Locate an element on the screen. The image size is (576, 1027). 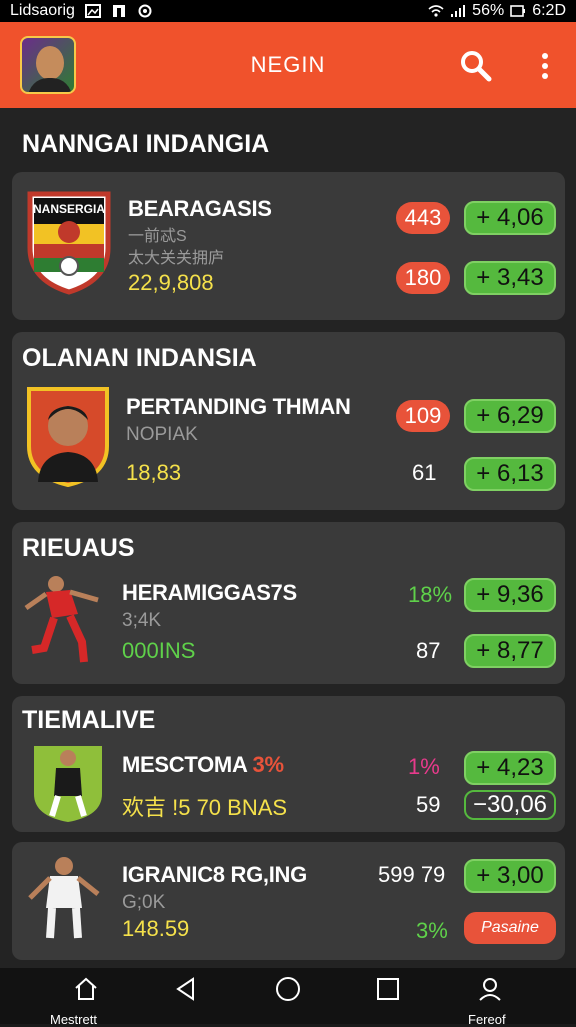
change-pill: + 8,77 is located at coordinates (510, 651).